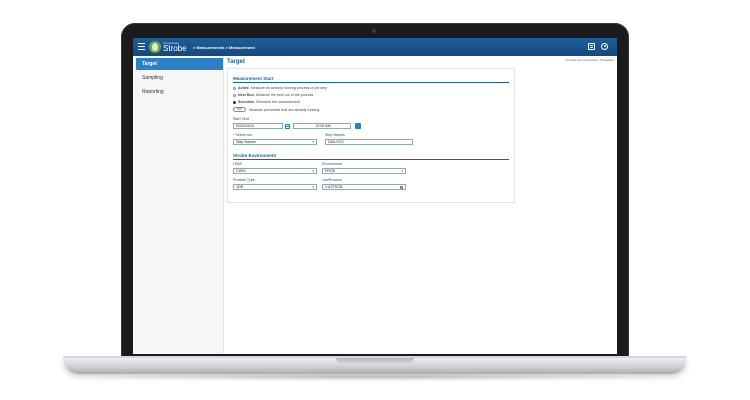 Image resolution: width=750 pixels, height=400 pixels. I want to click on process-type-label: Process Type, so click(244, 180).